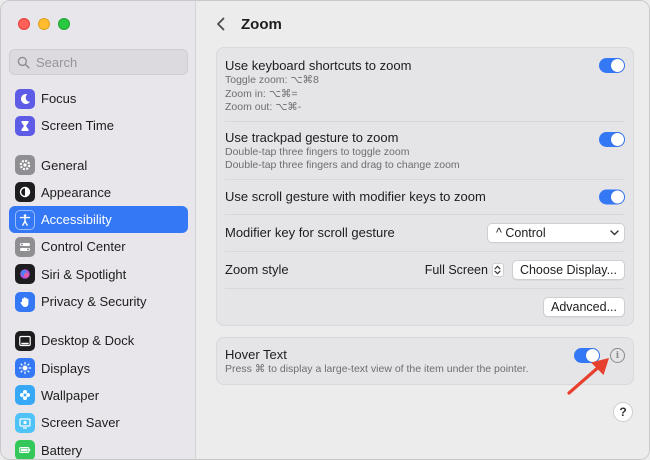 This screenshot has height=460, width=650. What do you see at coordinates (263, 107) in the screenshot?
I see `zoom-out-shortcut: Zoom out: ⌥⌘-` at bounding box center [263, 107].